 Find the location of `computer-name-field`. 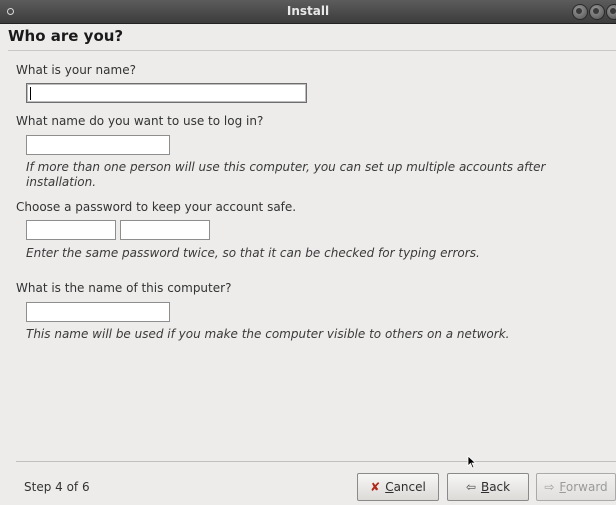

computer-name-field is located at coordinates (98, 312).